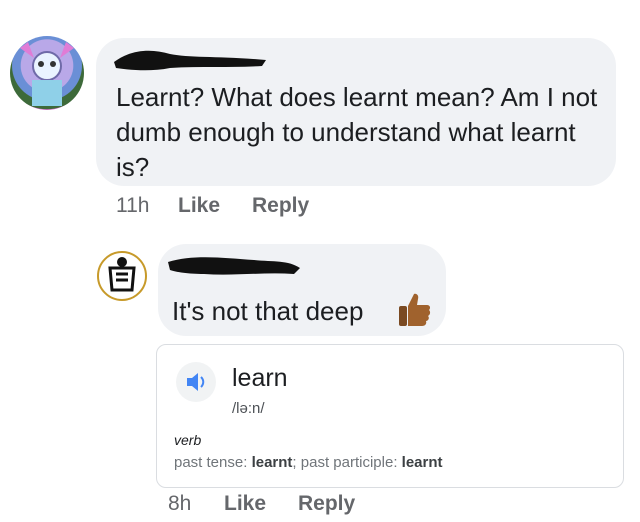 The width and height of the screenshot is (640, 522). Describe the element at coordinates (188, 440) in the screenshot. I see `definition-part-of-speech: verb` at that location.